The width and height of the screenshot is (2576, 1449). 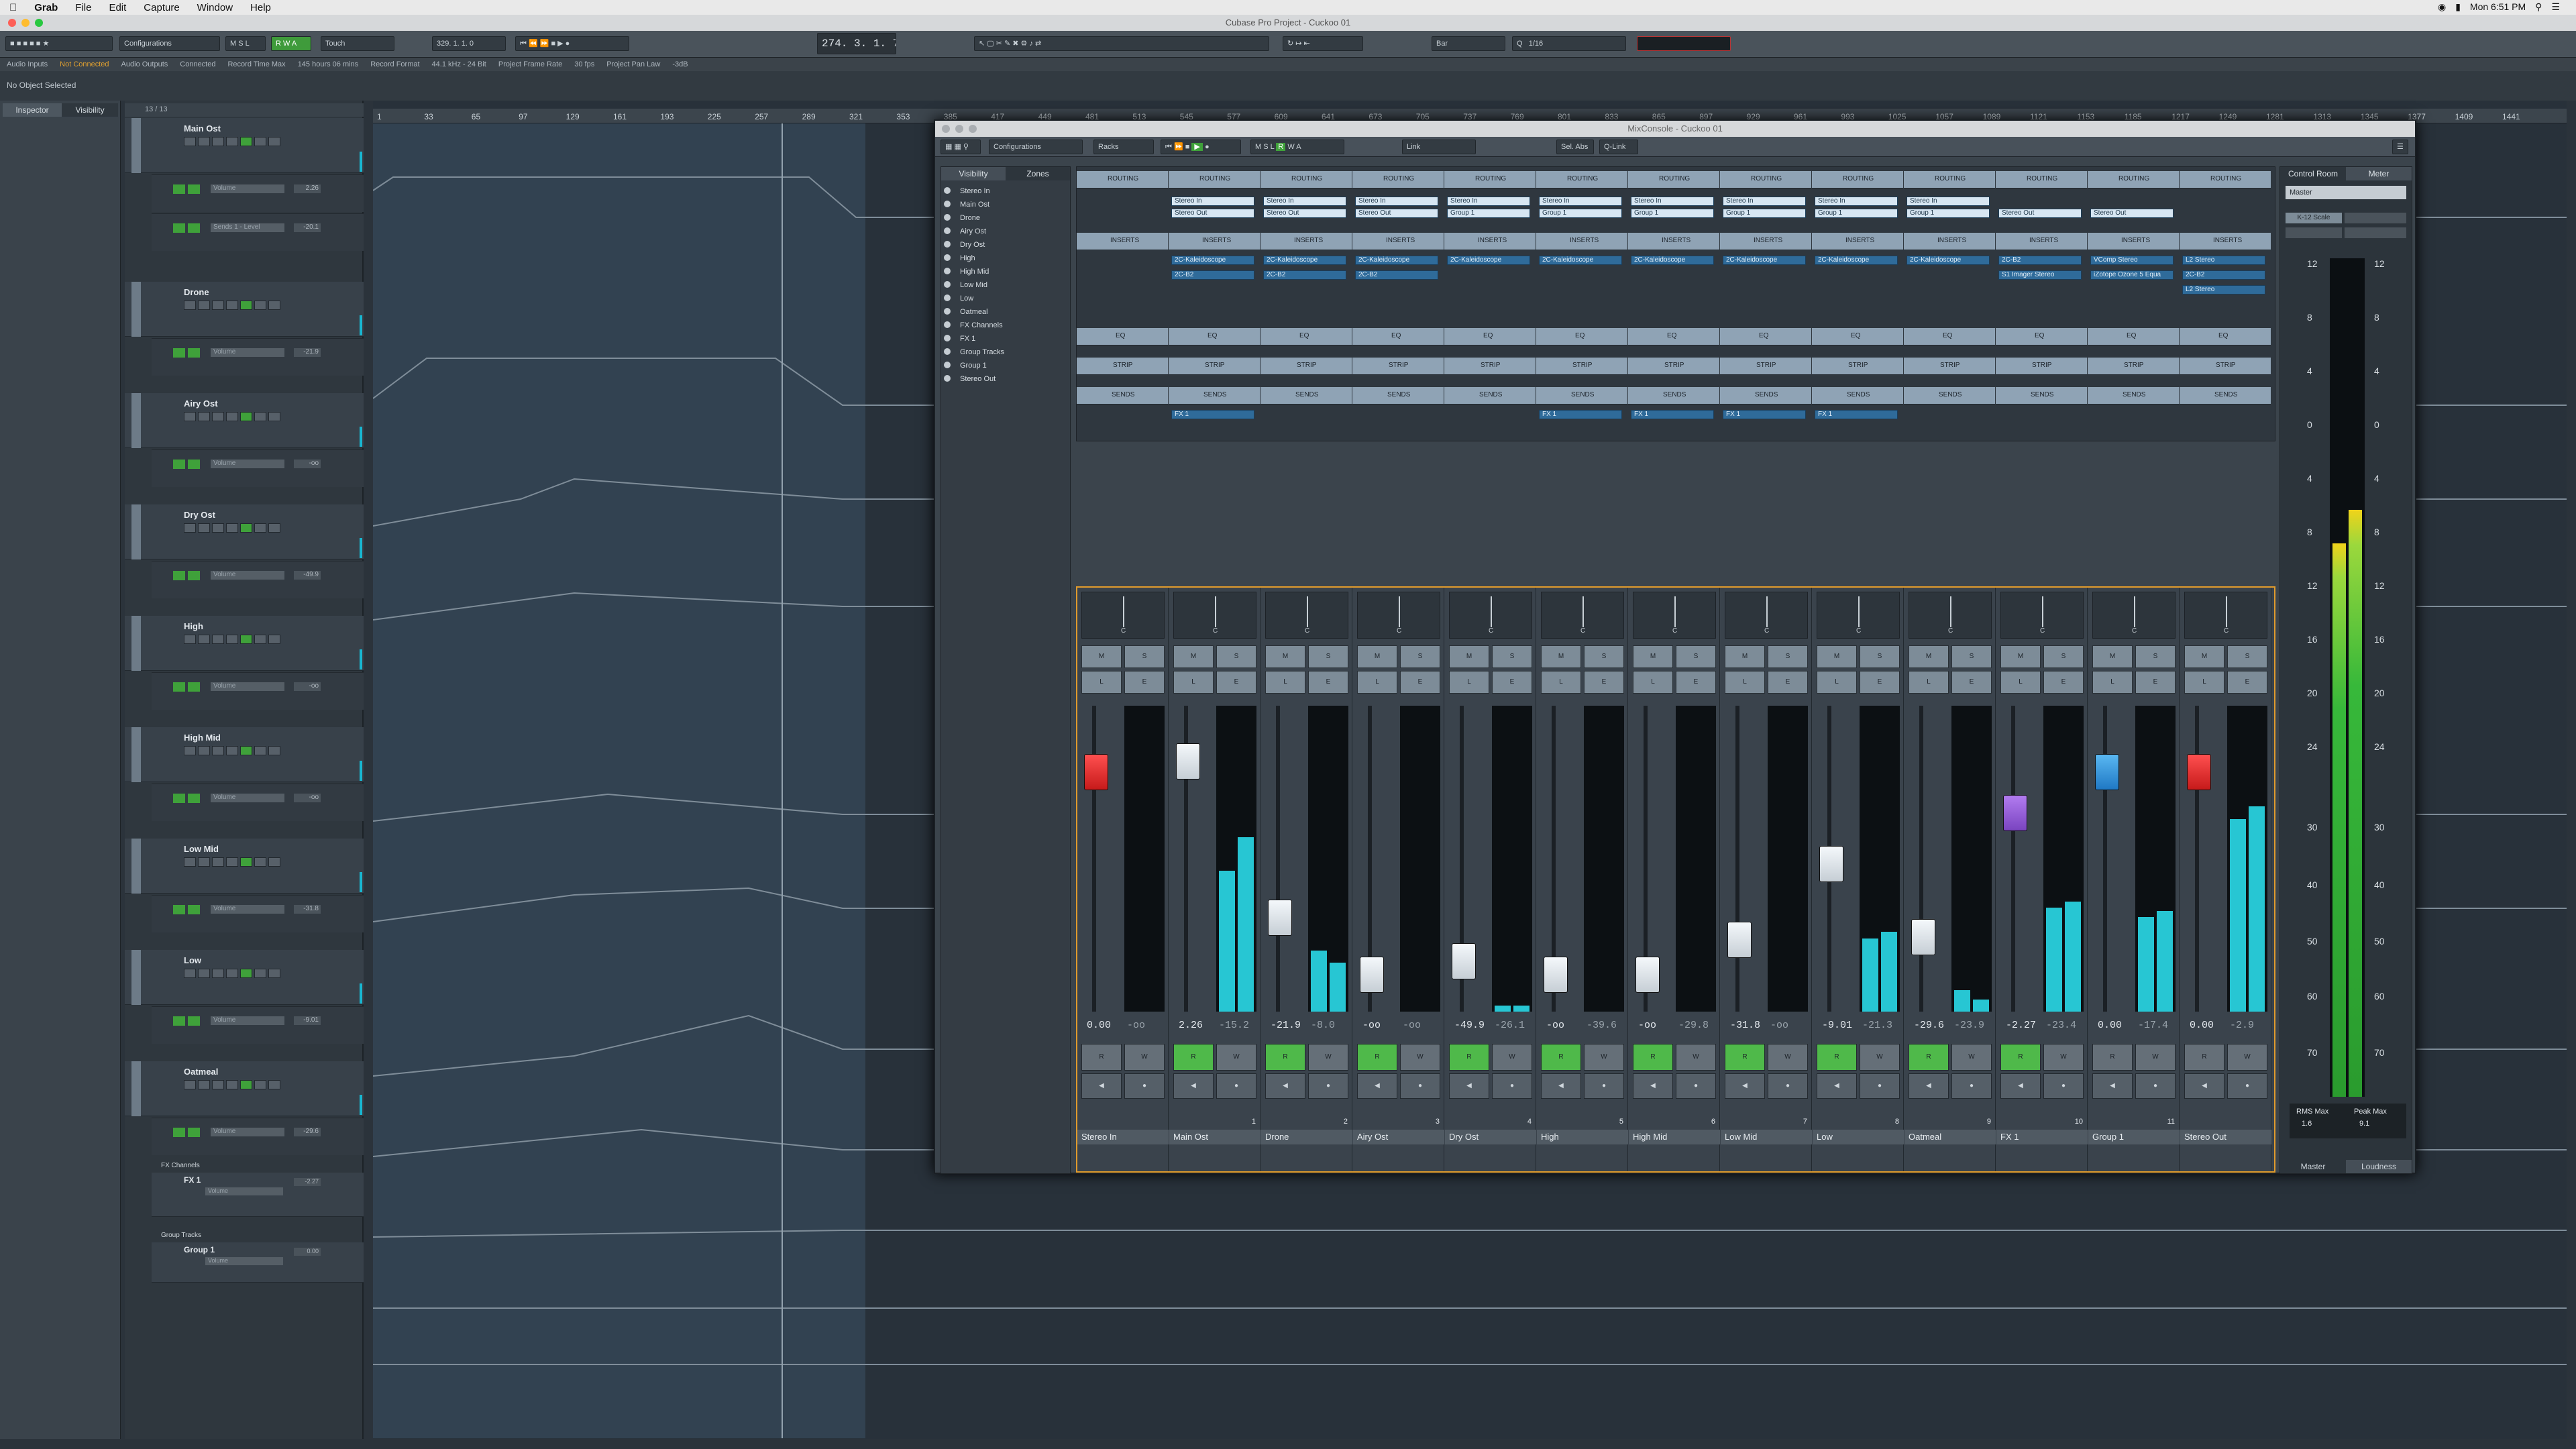 I want to click on automation-lane: Volume -oo, so click(x=258, y=802).